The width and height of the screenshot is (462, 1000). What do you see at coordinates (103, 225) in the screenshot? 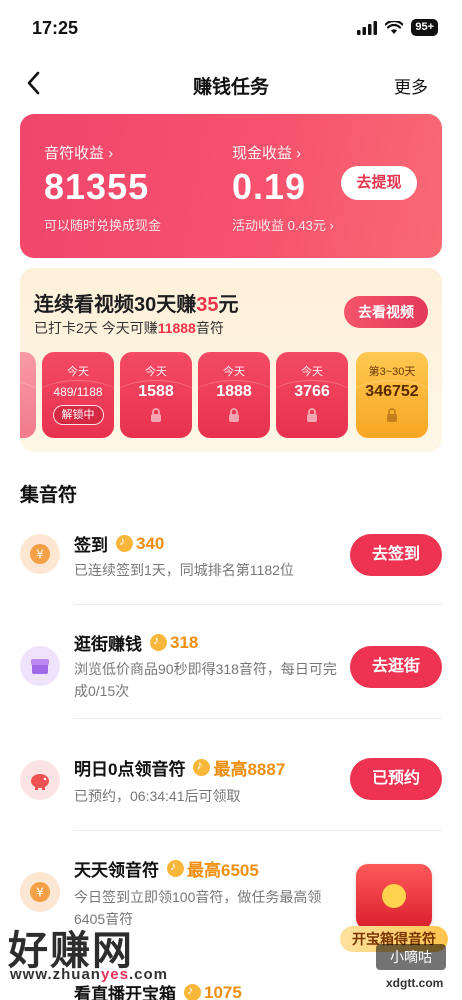
I see `coins-earnings-sub: 可以随时兑换成现金` at bounding box center [103, 225].